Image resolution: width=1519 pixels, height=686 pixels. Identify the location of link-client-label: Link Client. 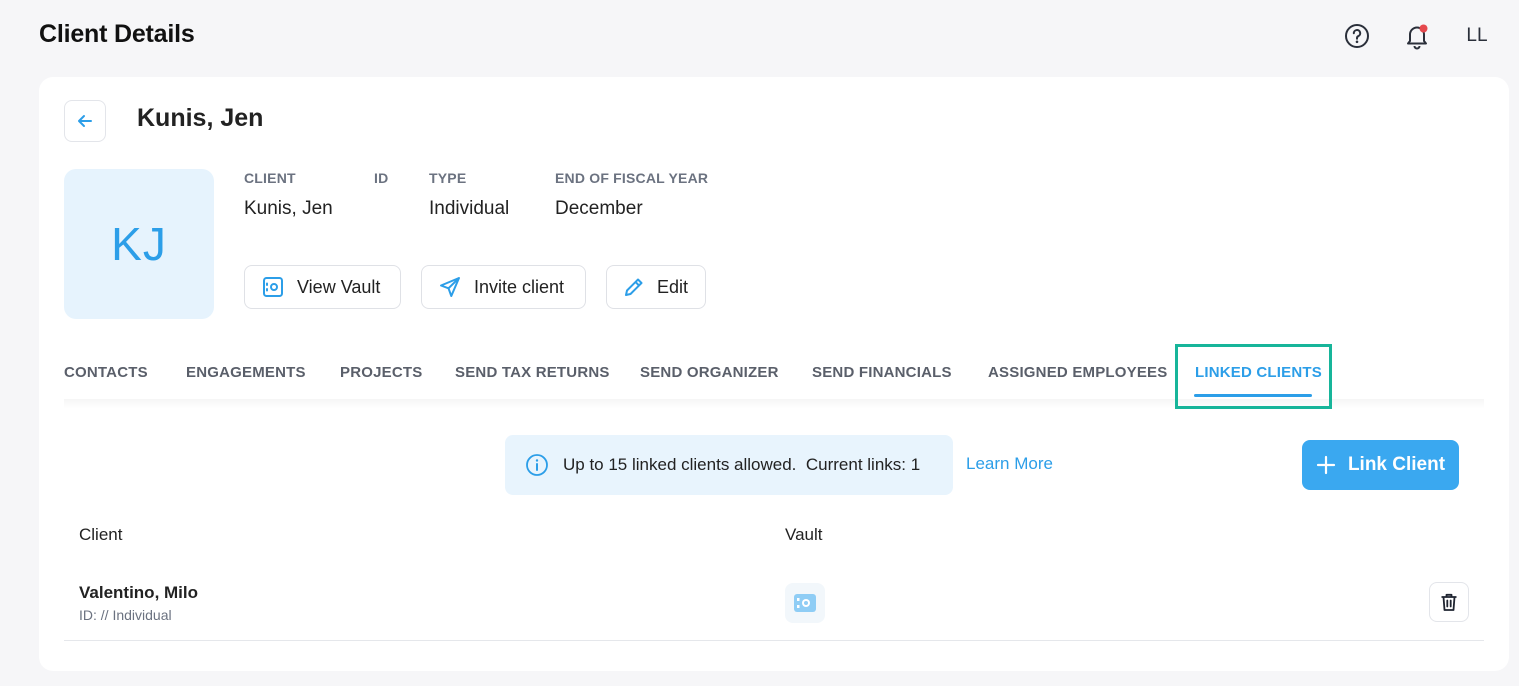
(1396, 464).